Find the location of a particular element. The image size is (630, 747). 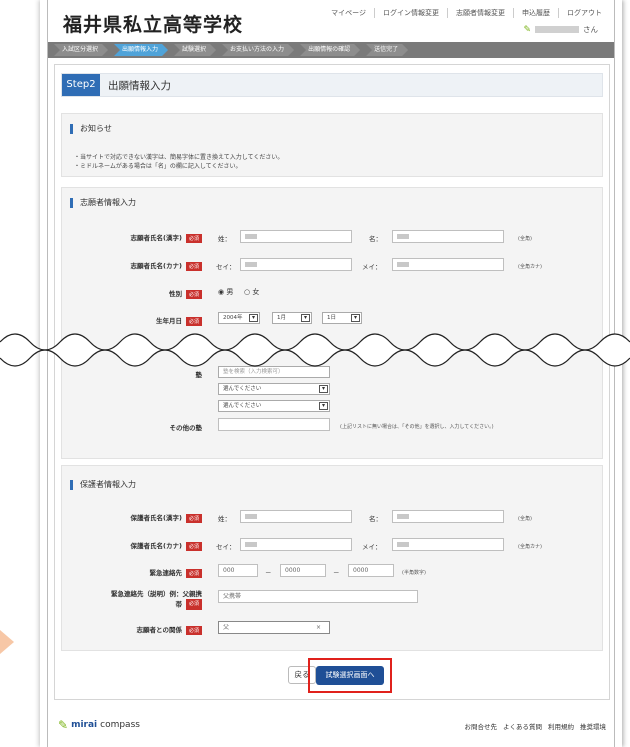

applicant-mei-kana-input is located at coordinates (448, 264).